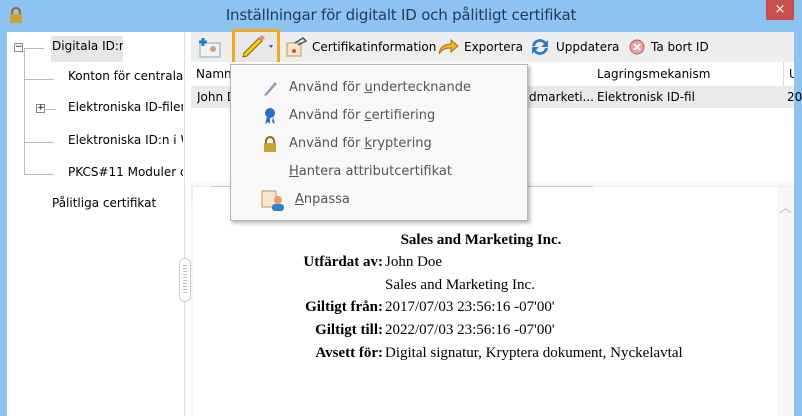 The image size is (802, 416). What do you see at coordinates (646, 97) in the screenshot?
I see `cell-storage: Elektronisk ID-fil` at bounding box center [646, 97].